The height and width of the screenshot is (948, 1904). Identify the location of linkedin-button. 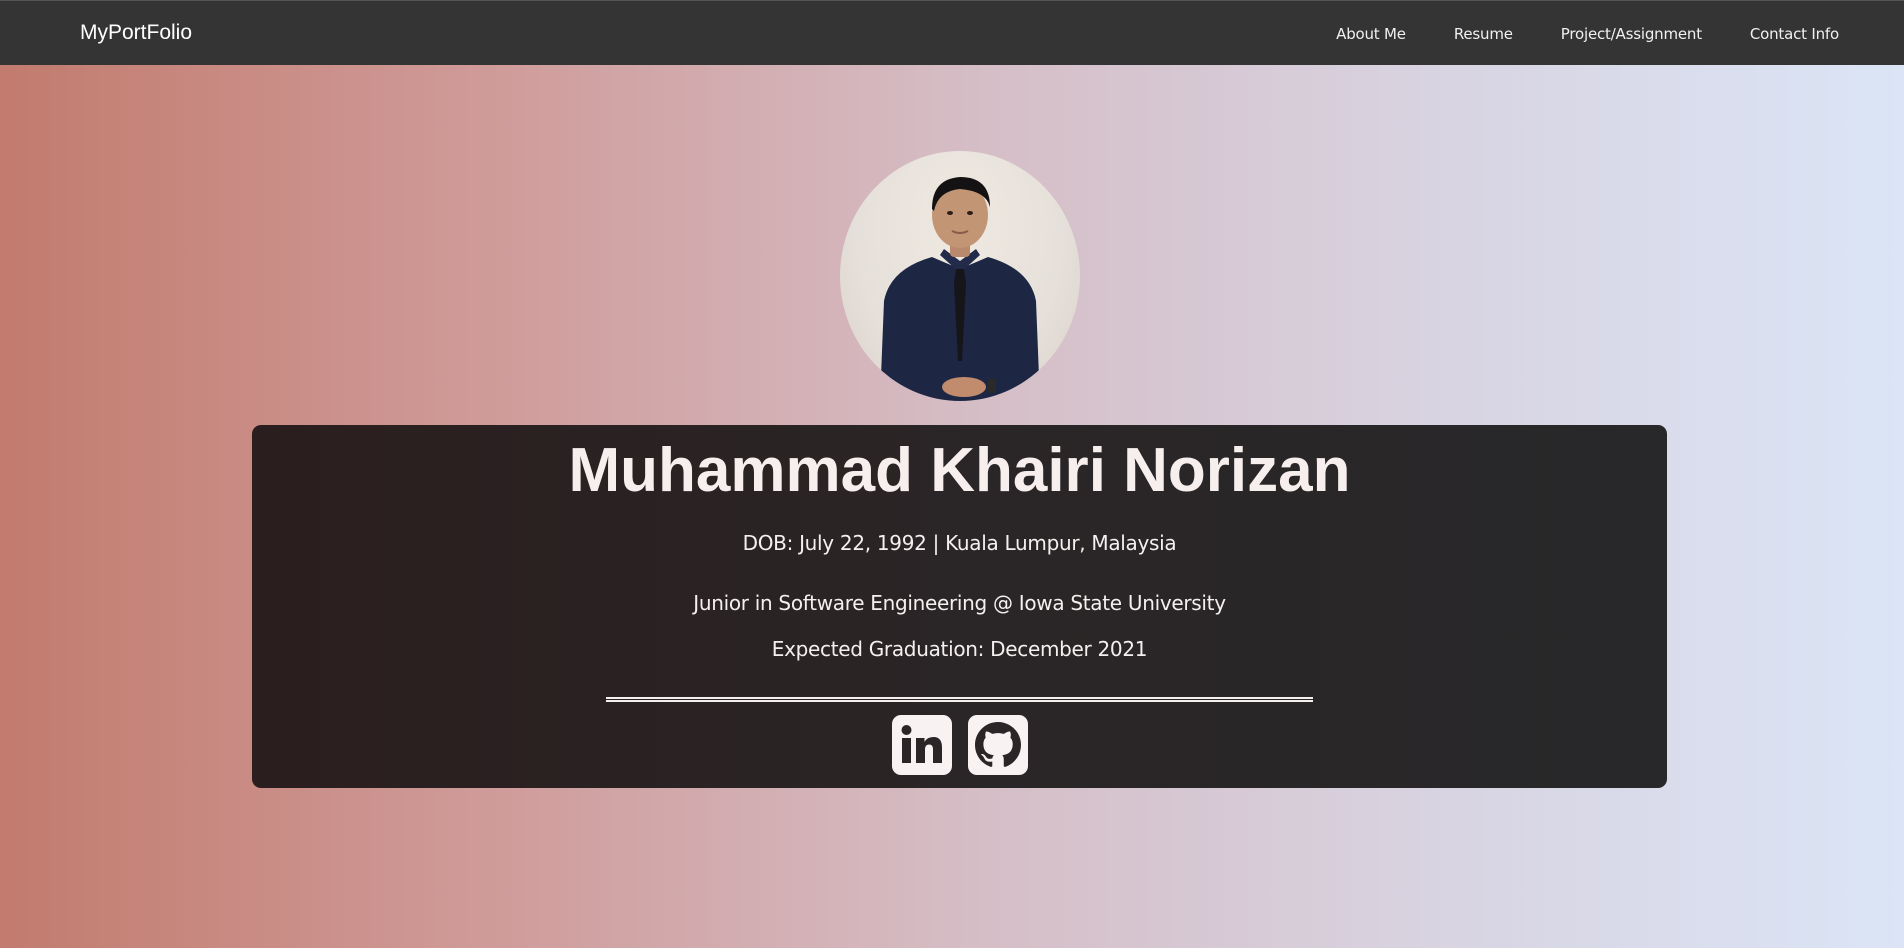
(921, 745).